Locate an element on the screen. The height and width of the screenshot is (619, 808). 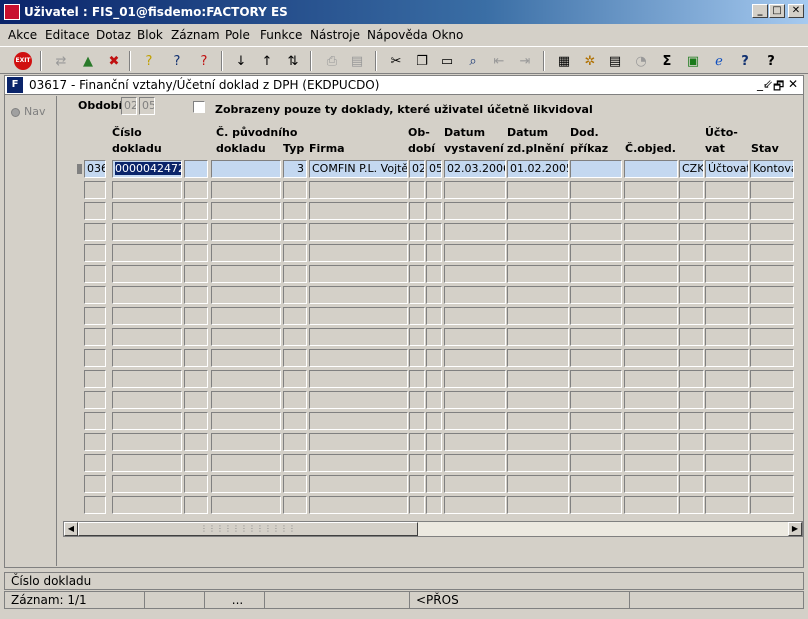
sort-asc-icon: ↓ is located at coordinates (241, 61).